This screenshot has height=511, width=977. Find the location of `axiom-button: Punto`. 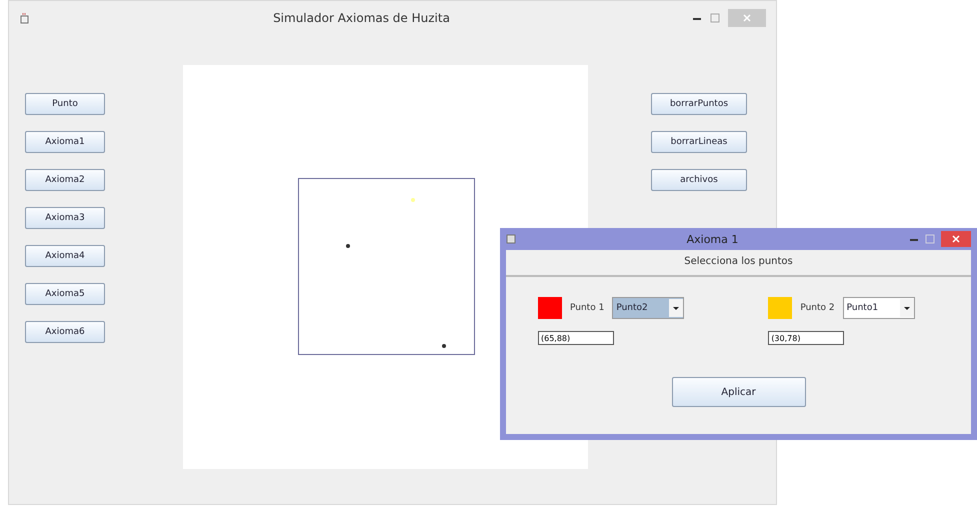

axiom-button: Punto is located at coordinates (65, 104).